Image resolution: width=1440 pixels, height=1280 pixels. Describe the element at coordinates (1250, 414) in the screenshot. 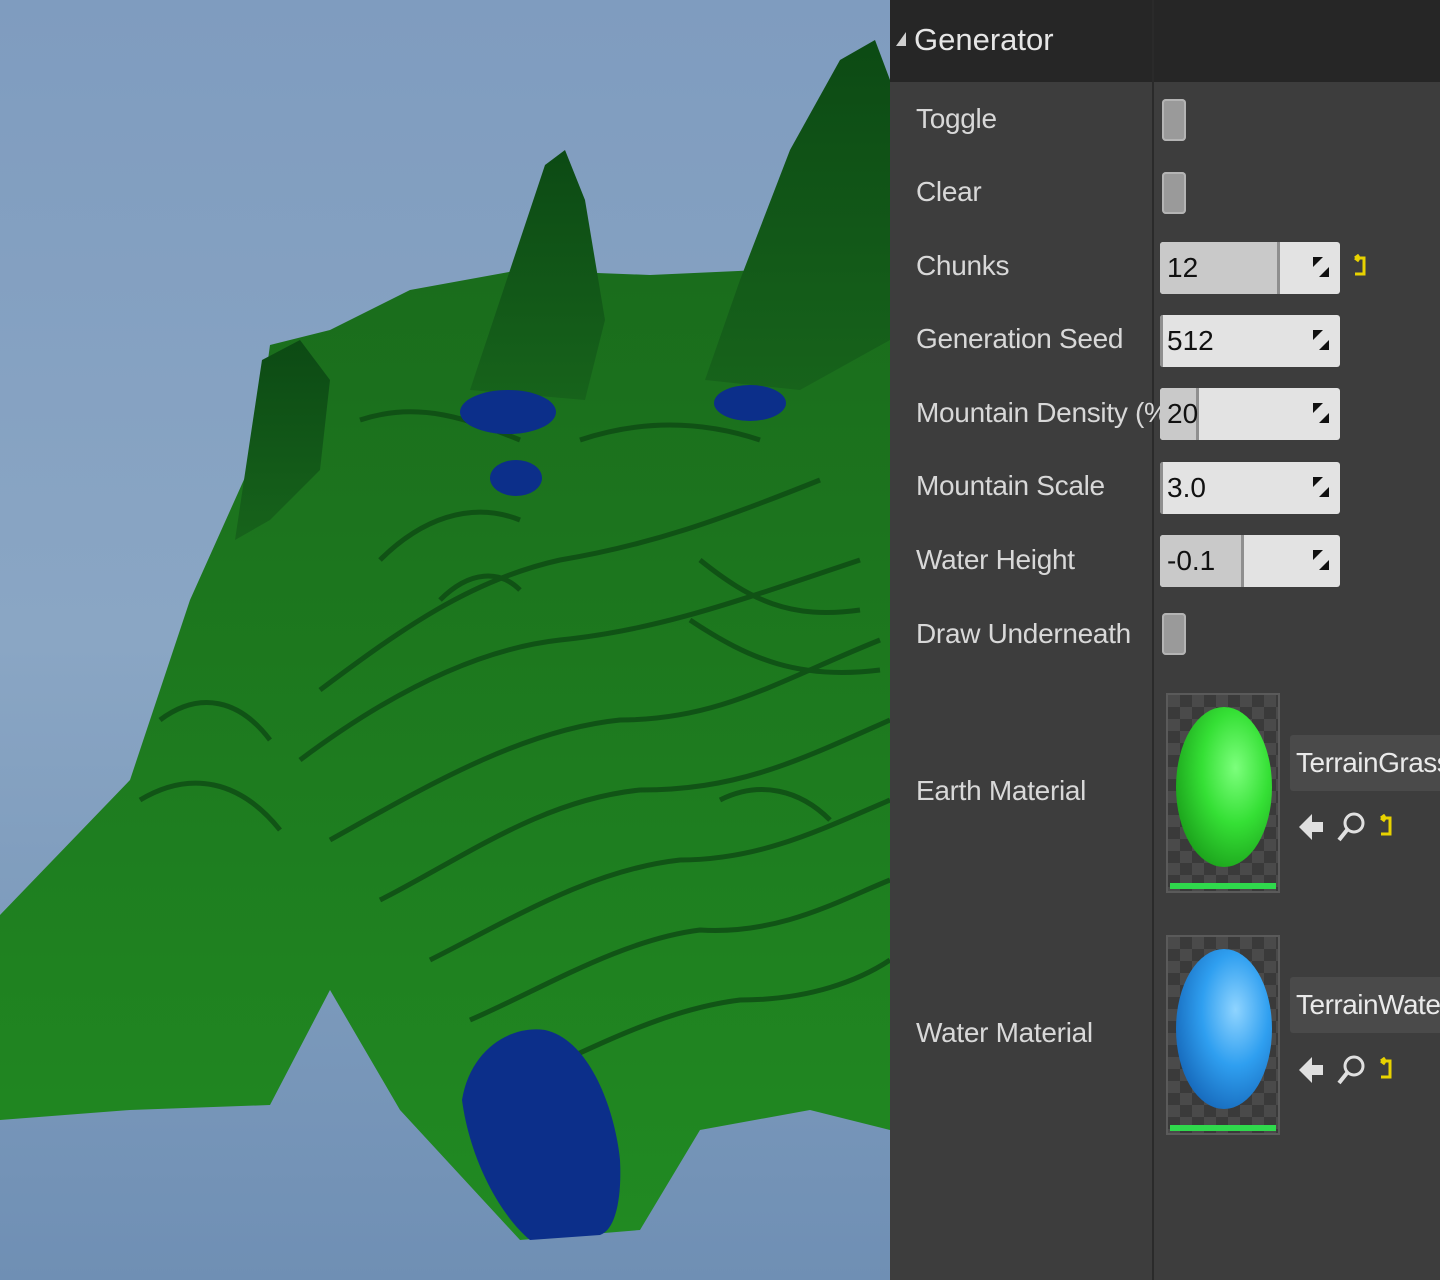

I see `mountain-density-input: 20` at that location.